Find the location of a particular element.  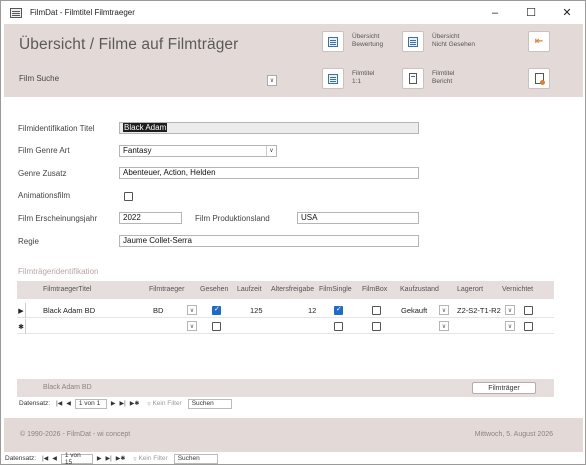

exit-button: ⇤ is located at coordinates (539, 41).